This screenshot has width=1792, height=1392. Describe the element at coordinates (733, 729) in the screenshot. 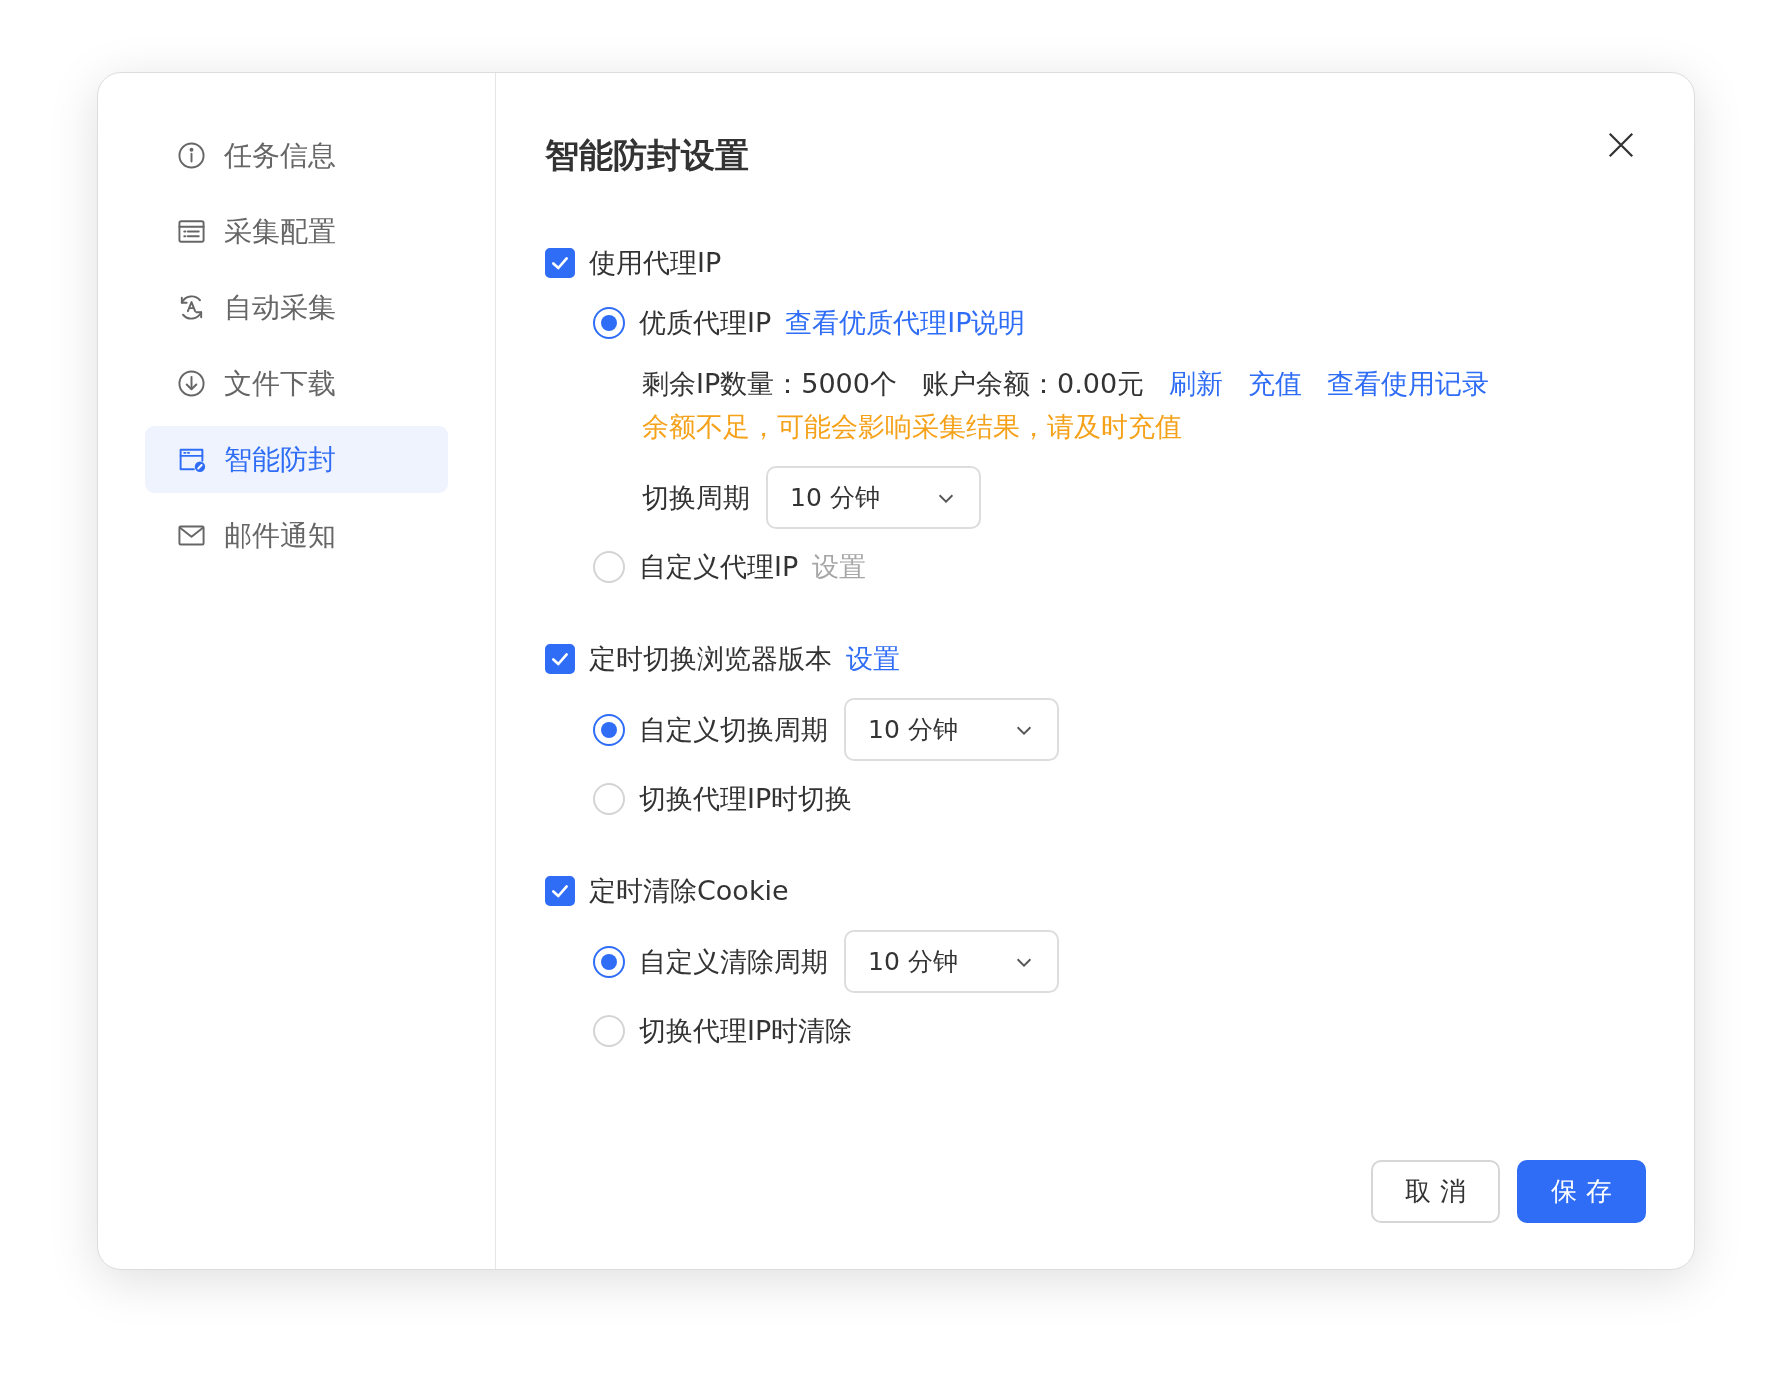

I see `radio-label: 自定义切换周期` at that location.